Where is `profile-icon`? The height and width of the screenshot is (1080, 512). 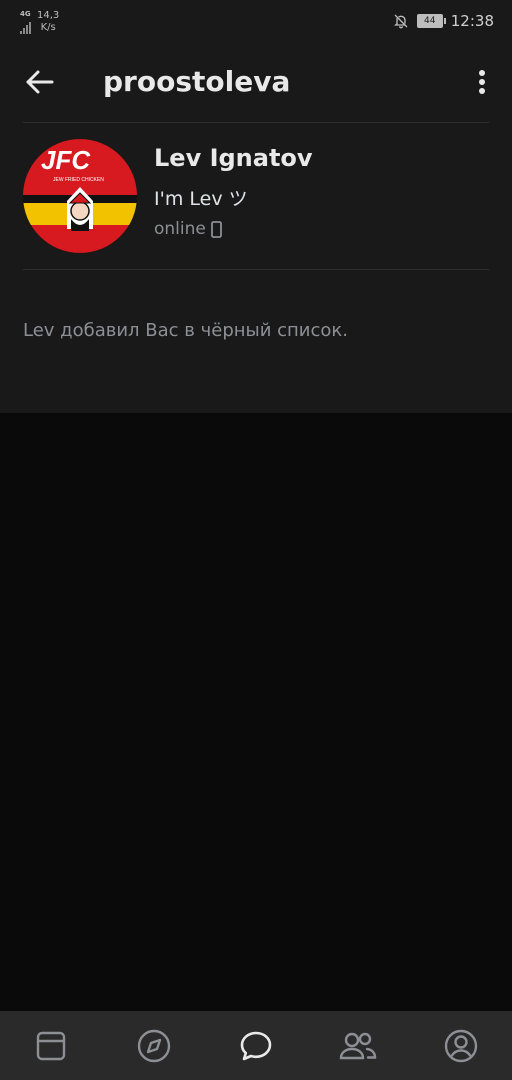
profile-icon is located at coordinates (460, 1045).